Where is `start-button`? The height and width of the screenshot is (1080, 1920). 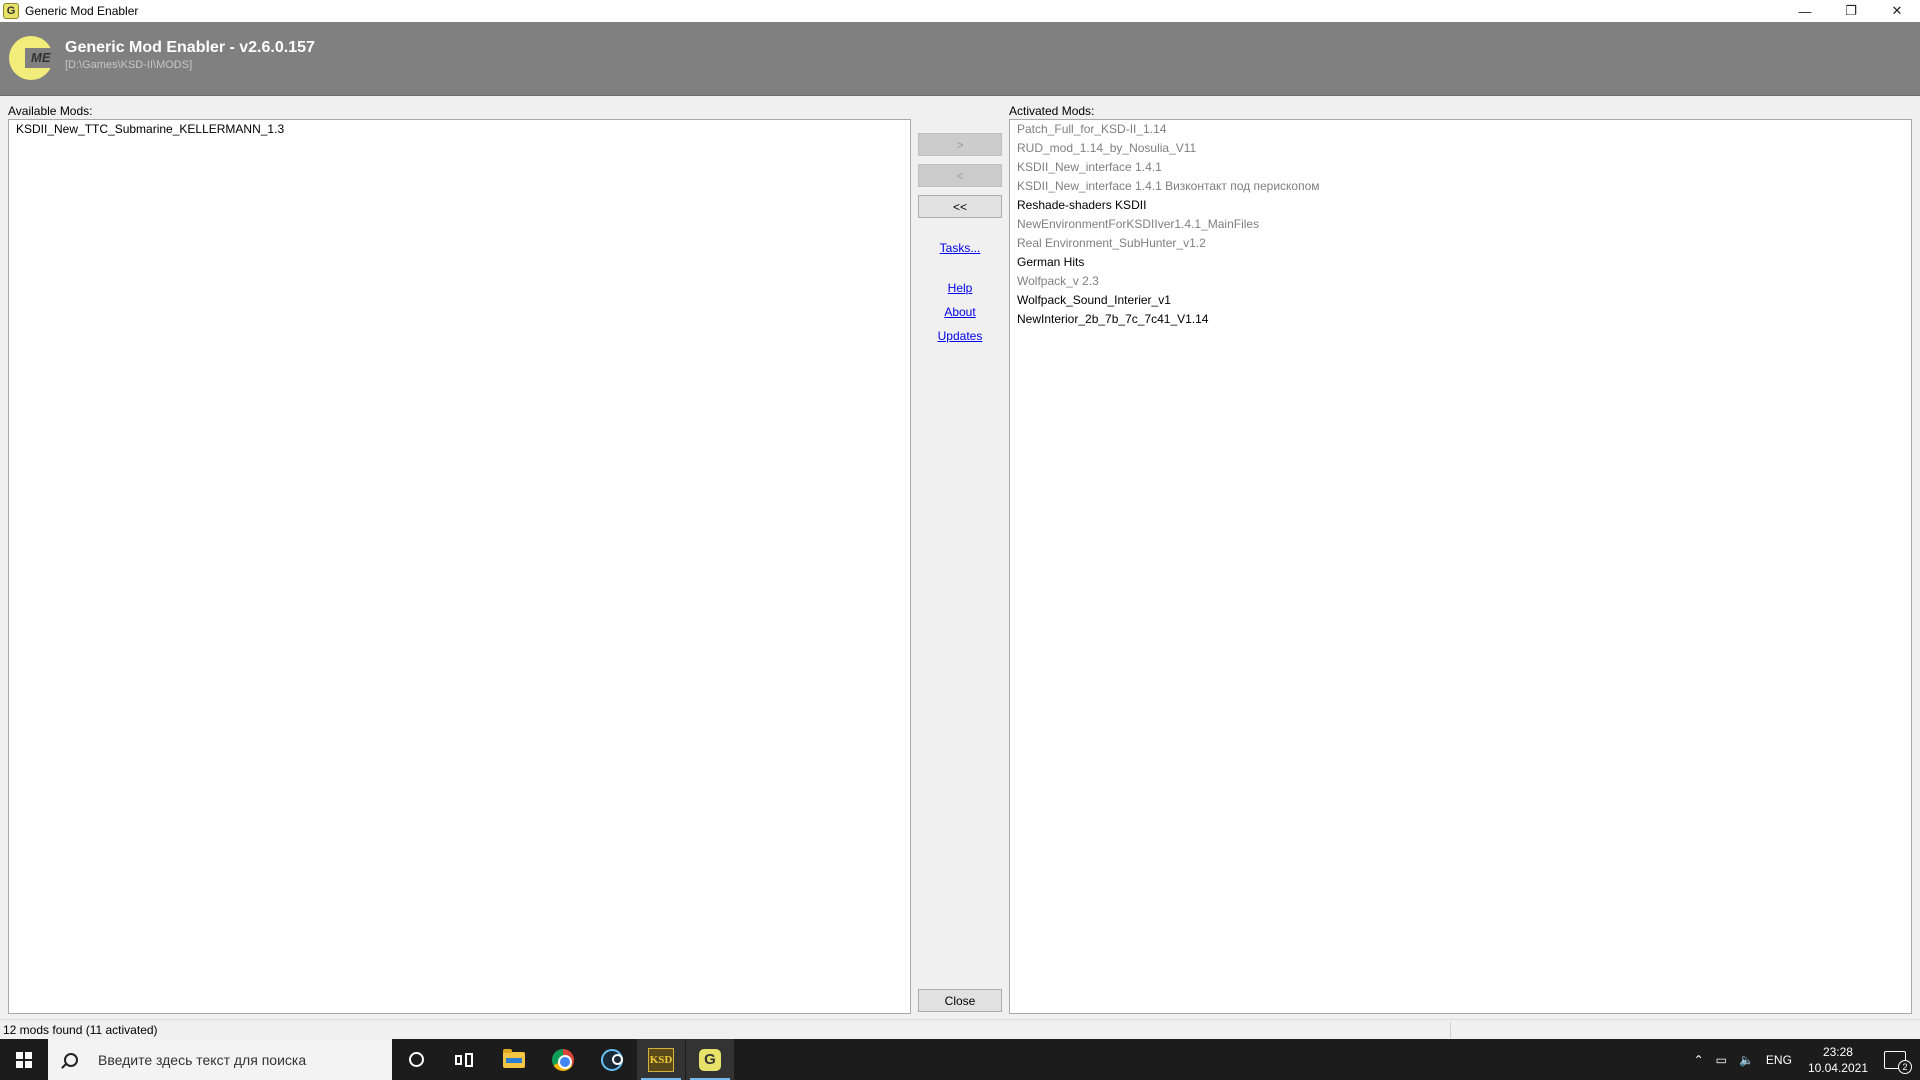
start-button is located at coordinates (24, 1059).